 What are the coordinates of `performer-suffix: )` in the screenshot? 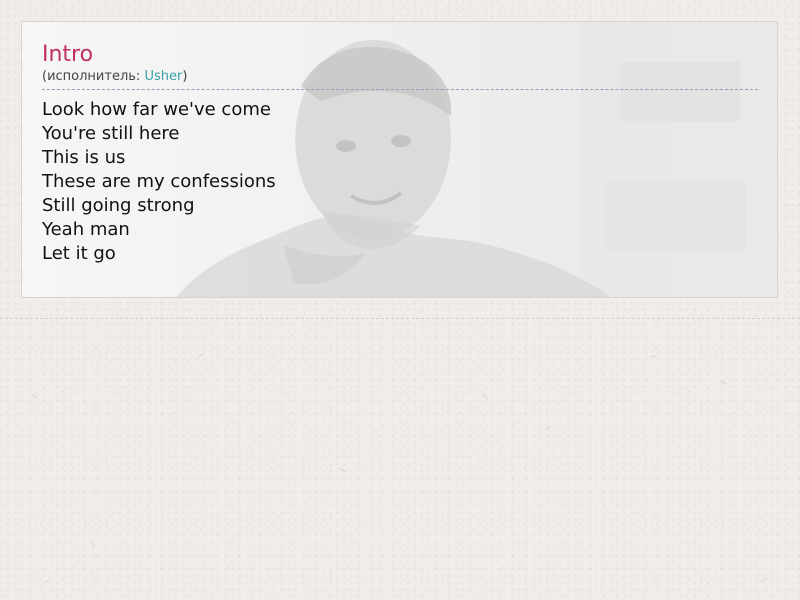 It's located at (185, 76).